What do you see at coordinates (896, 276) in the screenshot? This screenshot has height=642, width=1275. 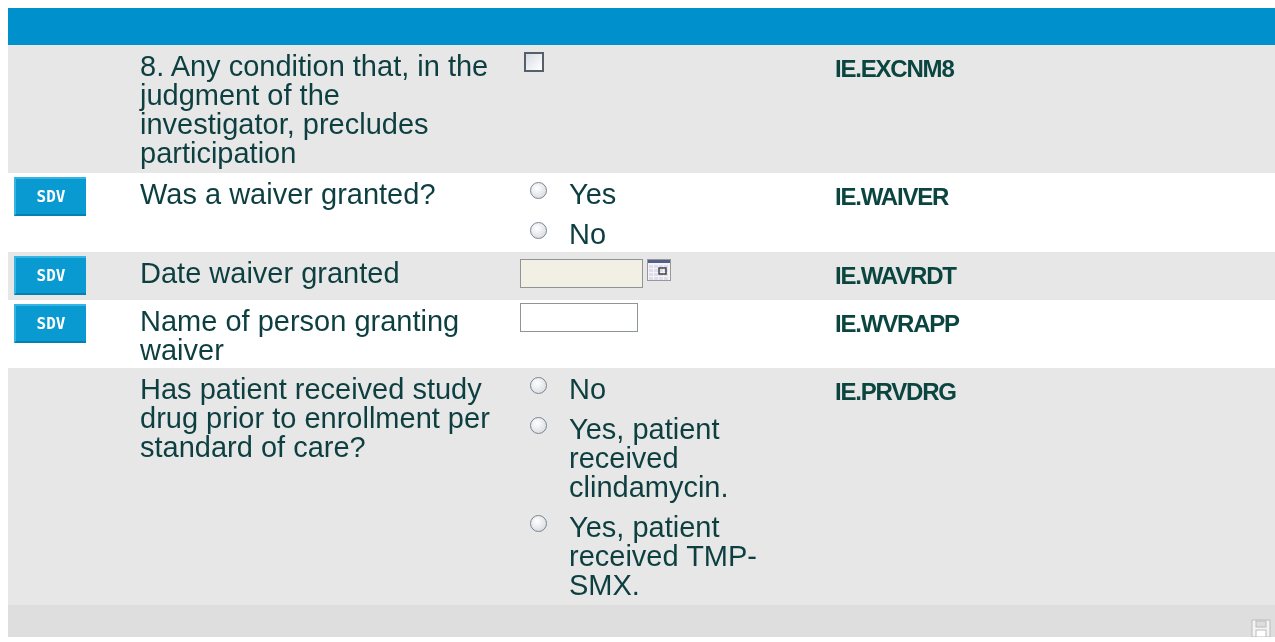 I see `field-code: IE.WAVRDT` at bounding box center [896, 276].